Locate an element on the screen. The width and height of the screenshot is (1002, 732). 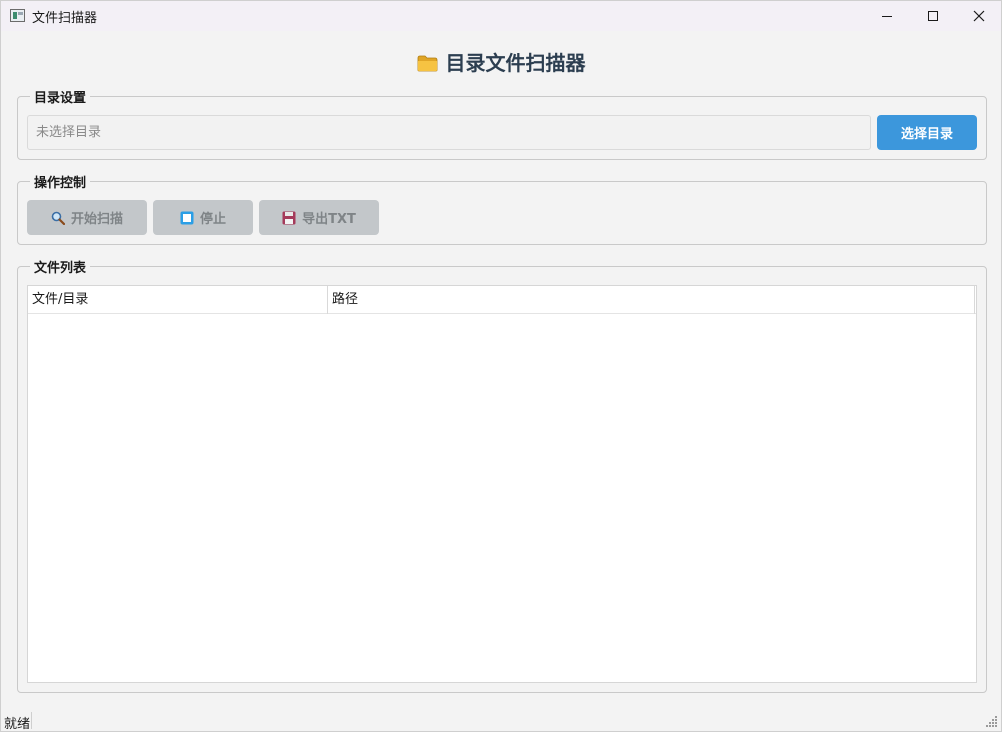
file-list-legend: 文件列表 is located at coordinates (60, 268).